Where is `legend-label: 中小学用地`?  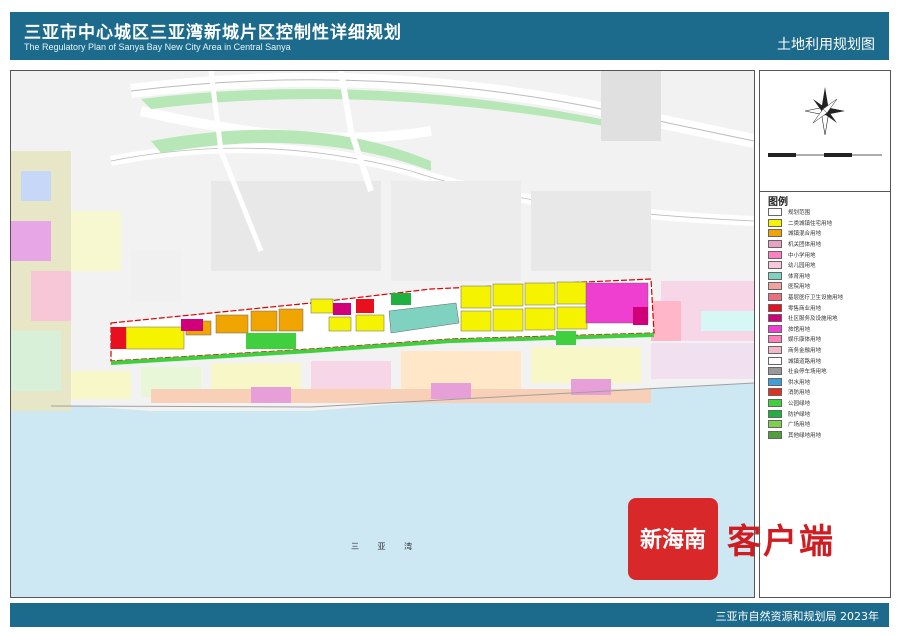 legend-label: 中小学用地 is located at coordinates (802, 255).